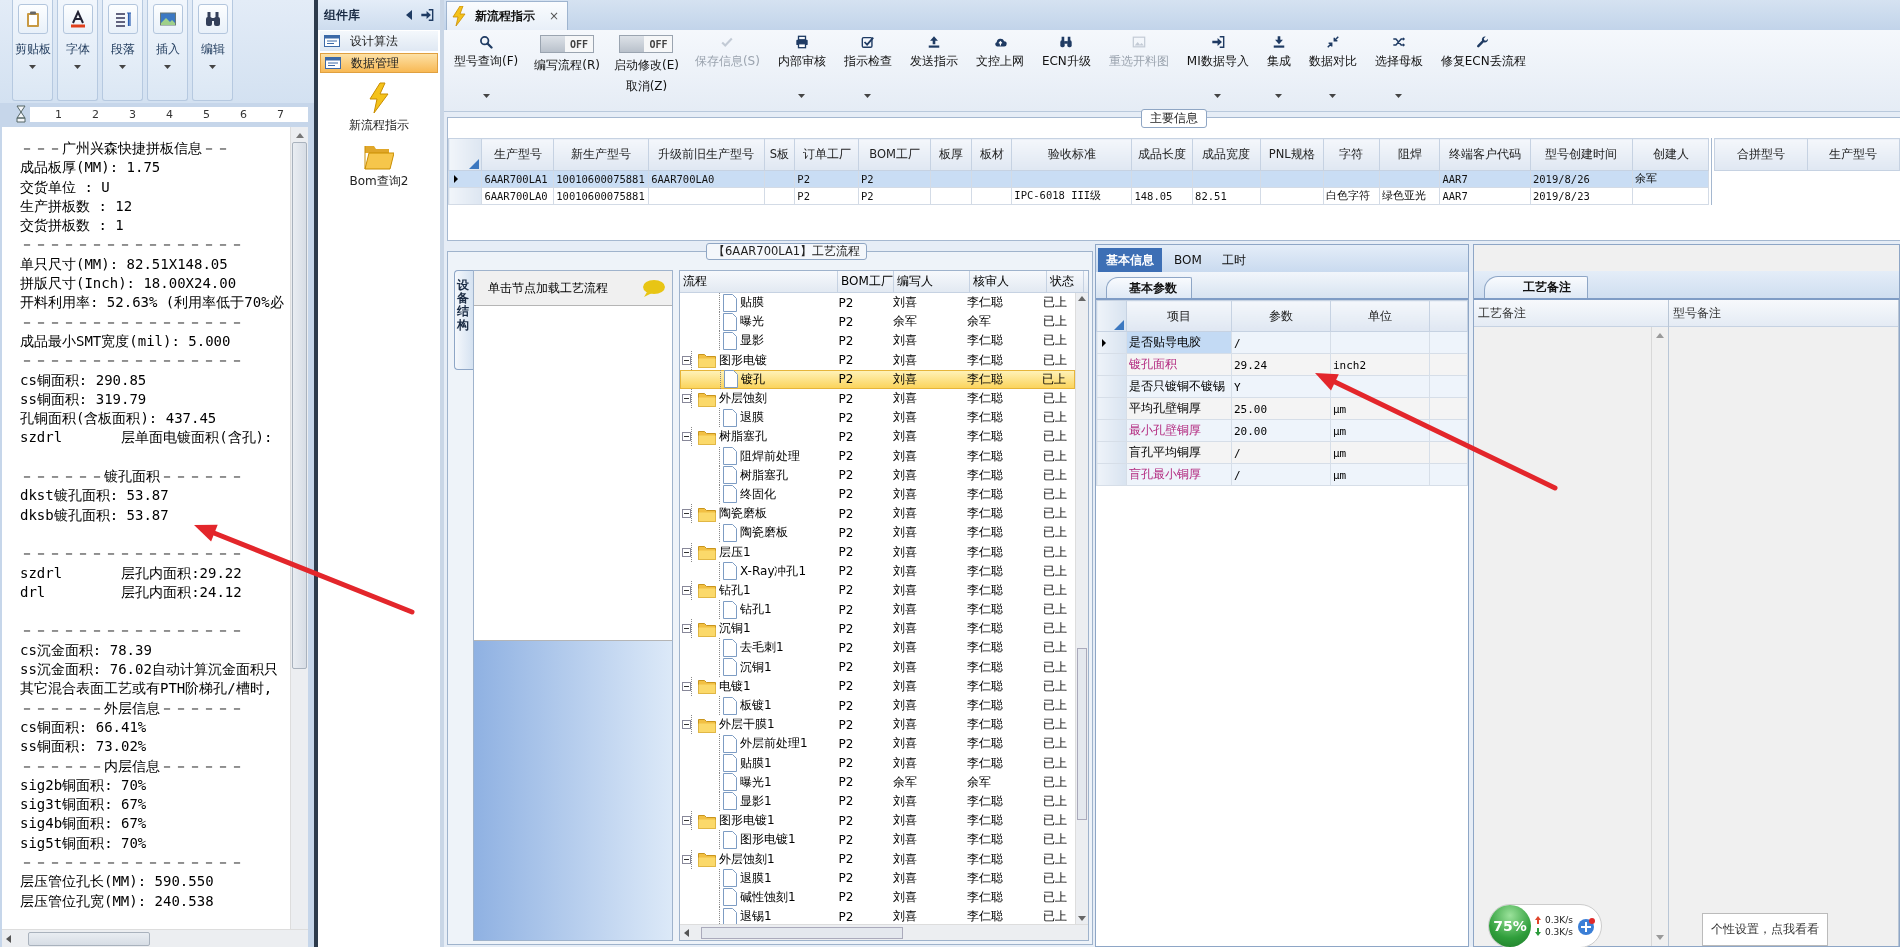 This screenshot has width=1900, height=947. What do you see at coordinates (877, 571) in the screenshot?
I see `tree-row: X-Ray冲孔1 P2 刘喜 李仁聪 已上` at bounding box center [877, 571].